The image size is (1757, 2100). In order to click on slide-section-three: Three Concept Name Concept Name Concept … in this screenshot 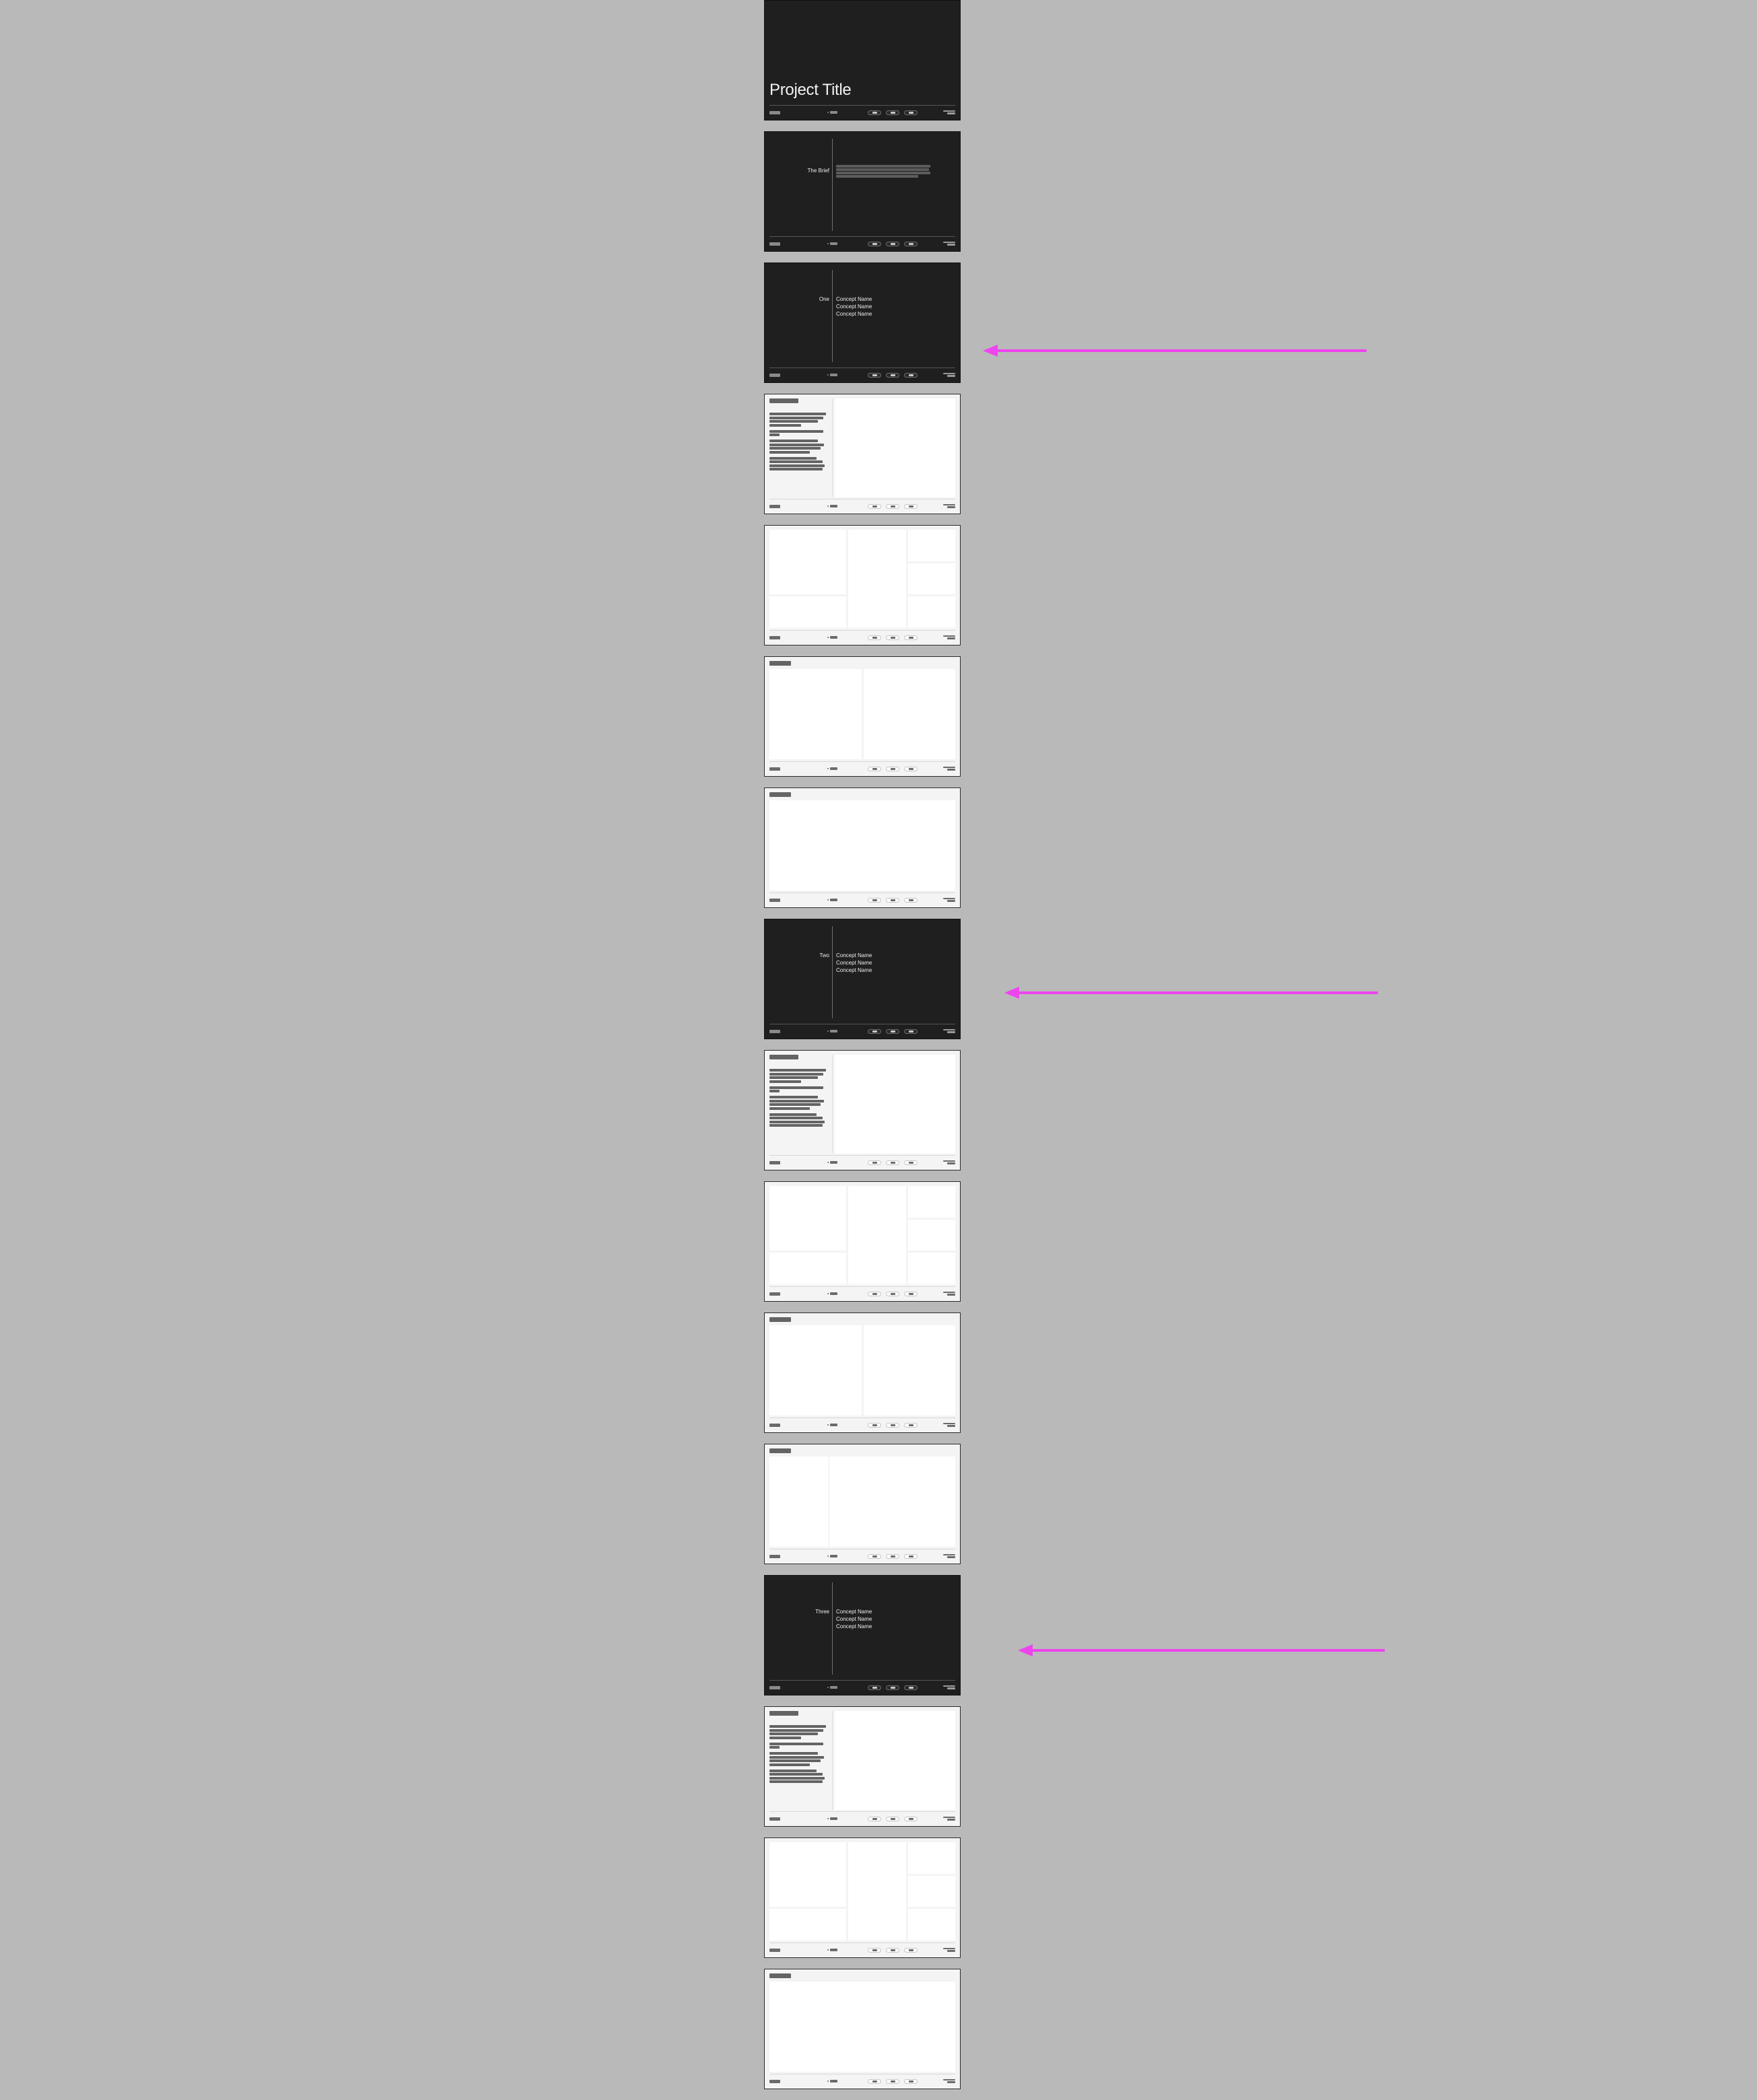, I will do `click(862, 1635)`.